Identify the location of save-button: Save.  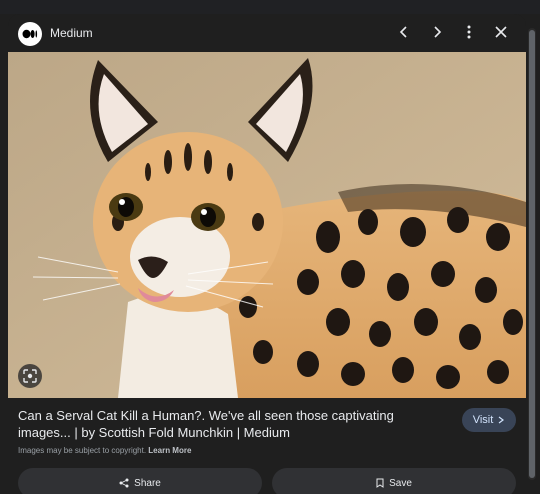
(394, 481).